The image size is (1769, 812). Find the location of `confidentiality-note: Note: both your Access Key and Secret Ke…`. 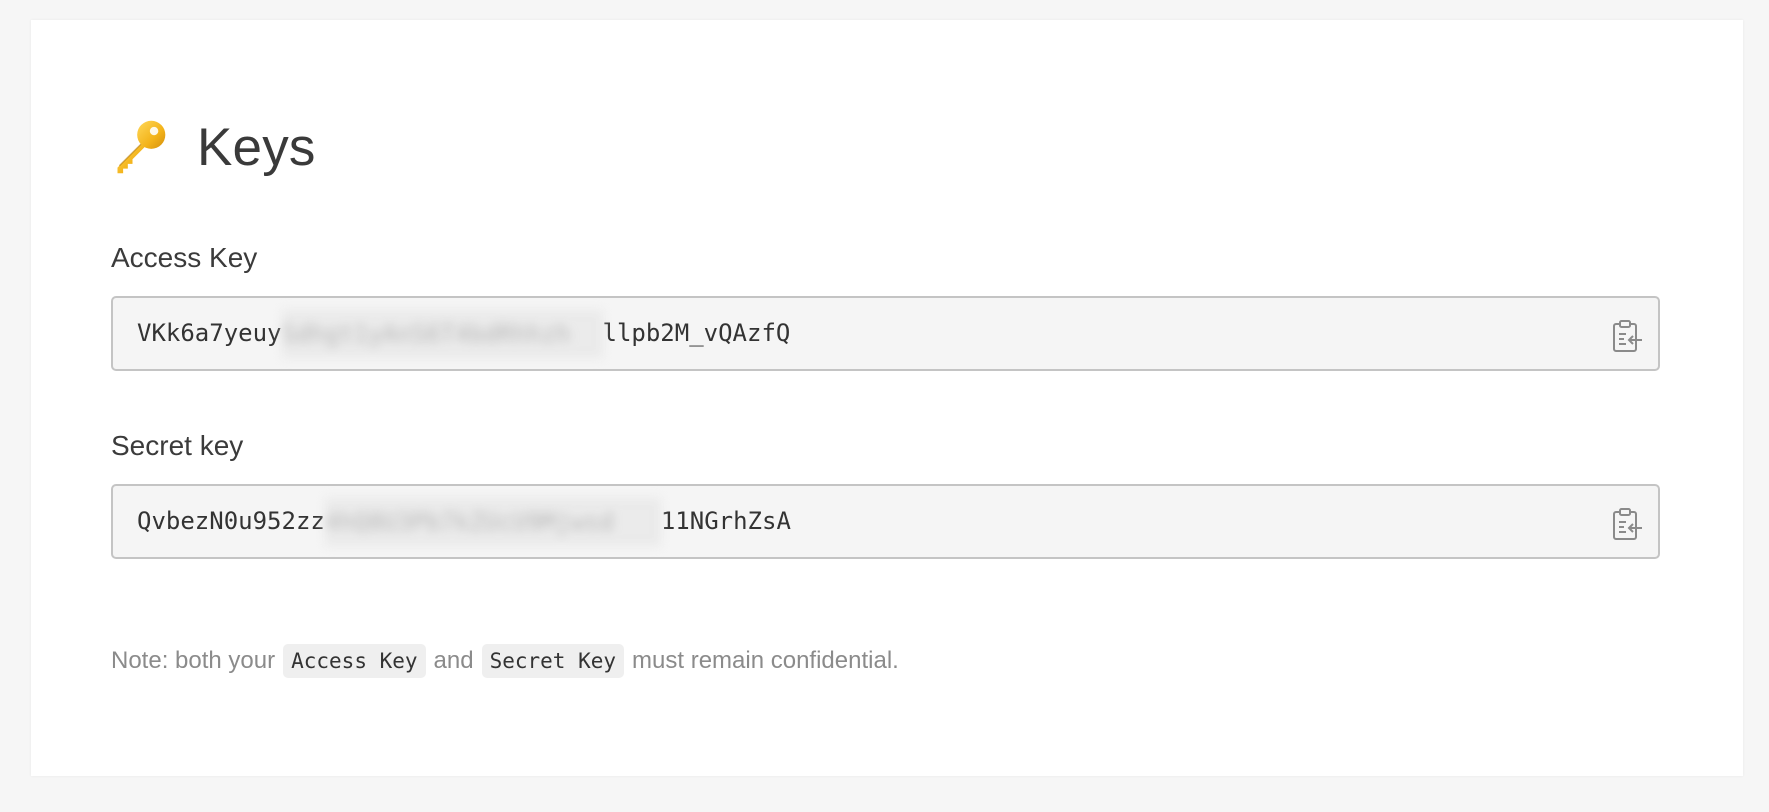

confidentiality-note: Note: both your Access Key and Secret Ke… is located at coordinates (505, 661).